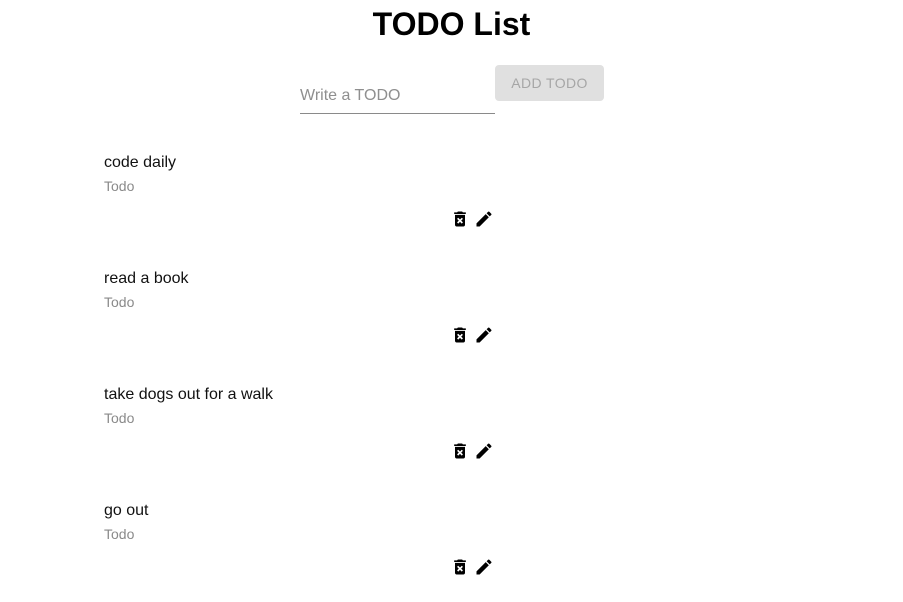 Image resolution: width=903 pixels, height=602 pixels. I want to click on todo-input-wrapper, so click(397, 98).